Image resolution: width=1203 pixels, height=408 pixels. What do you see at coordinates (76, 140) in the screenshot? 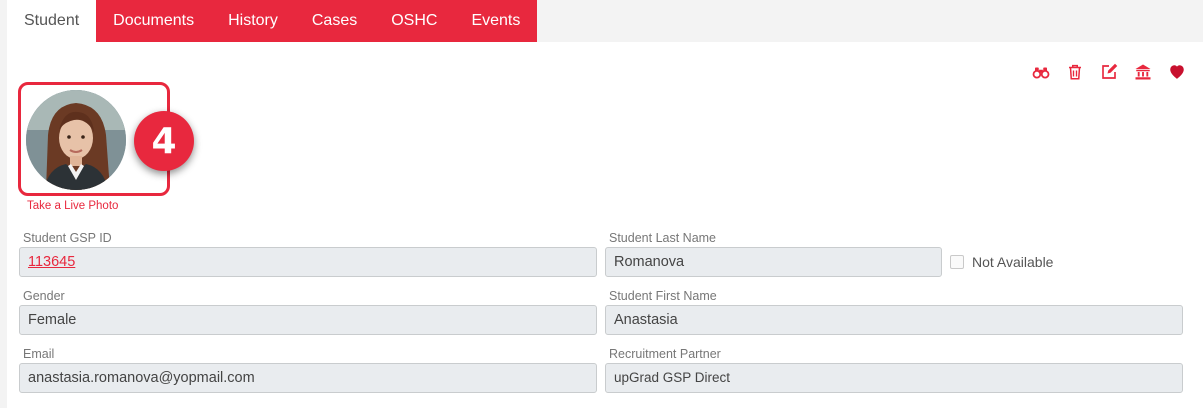
I see `avatar` at bounding box center [76, 140].